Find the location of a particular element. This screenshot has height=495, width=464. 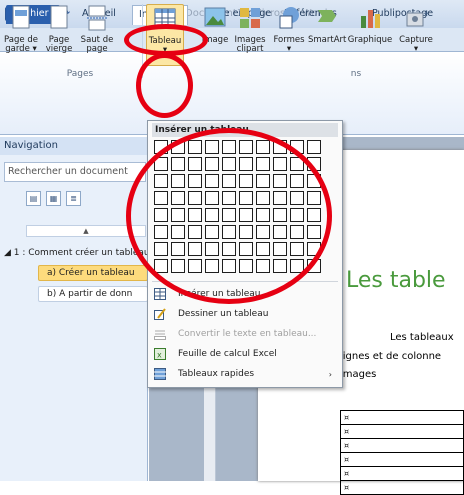

screenshot-icon: + is located at coordinates (417, 18).